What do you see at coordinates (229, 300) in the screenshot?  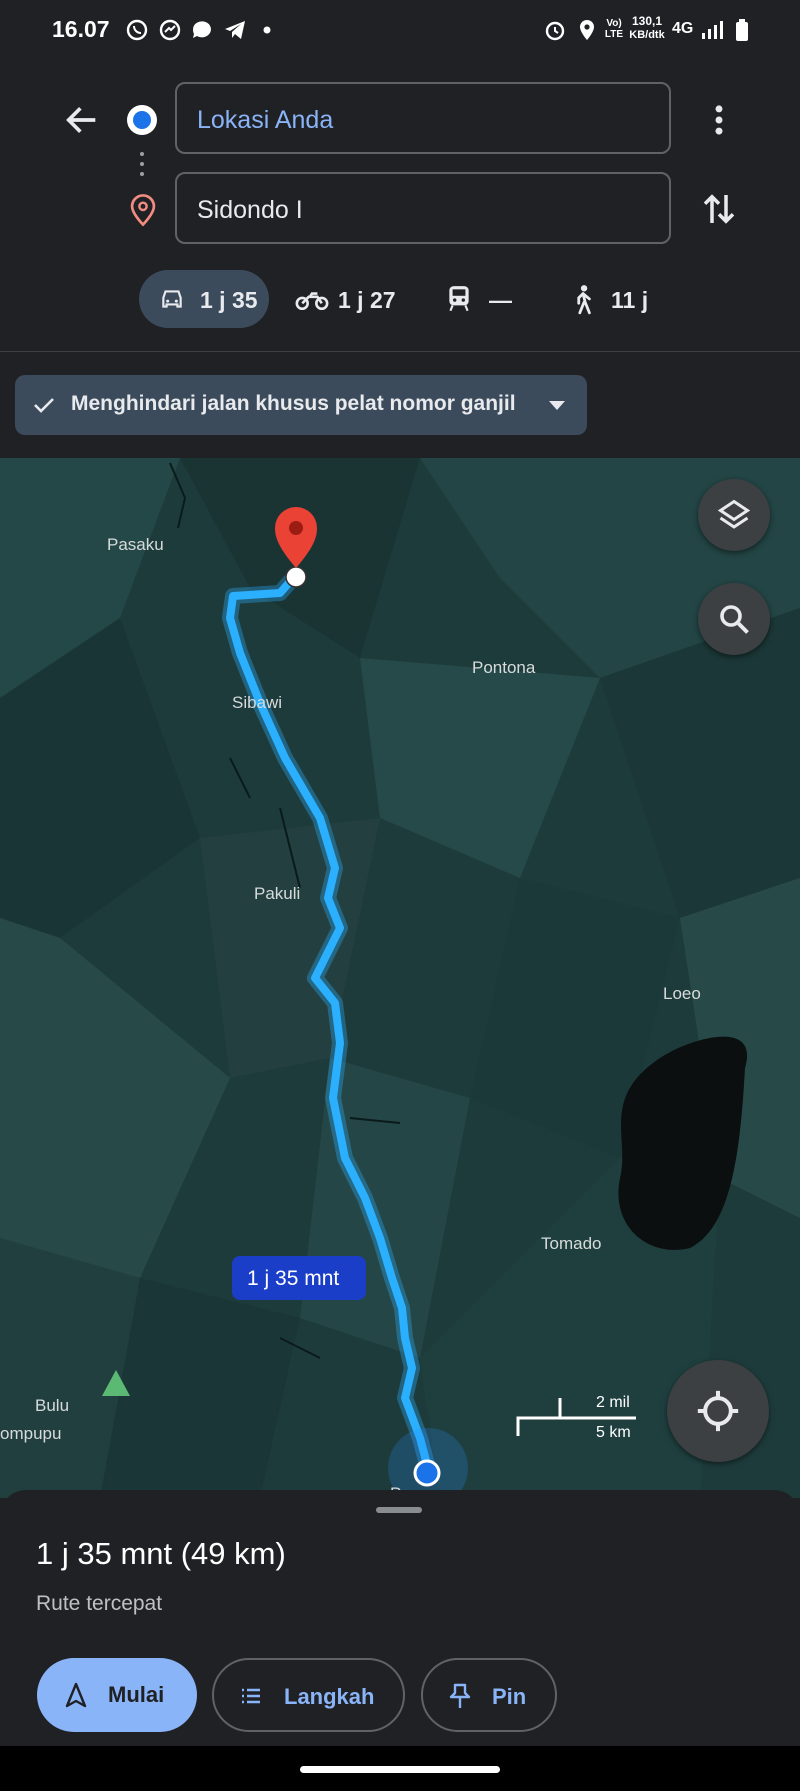 I see `mode-car-time: 1 j 35` at bounding box center [229, 300].